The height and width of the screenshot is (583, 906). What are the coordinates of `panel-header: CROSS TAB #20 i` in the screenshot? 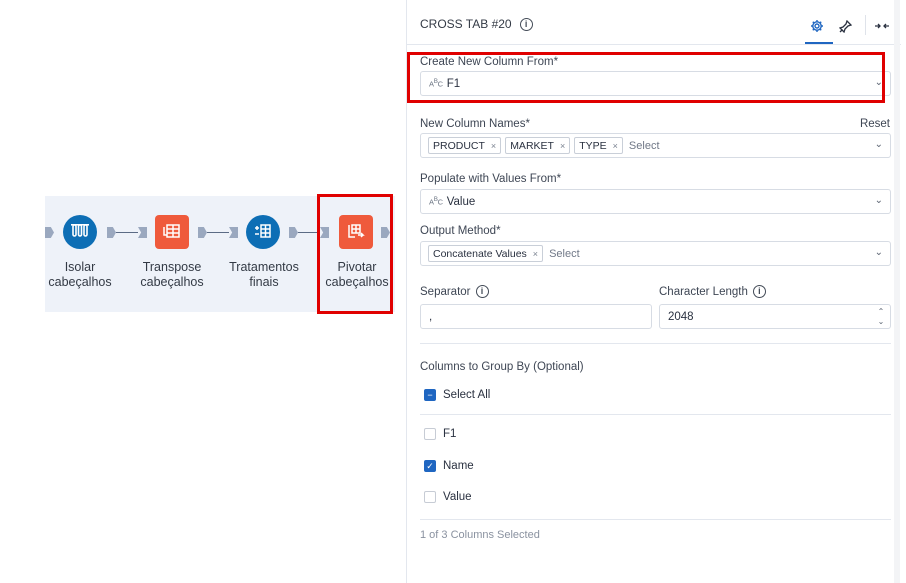 It's located at (476, 24).